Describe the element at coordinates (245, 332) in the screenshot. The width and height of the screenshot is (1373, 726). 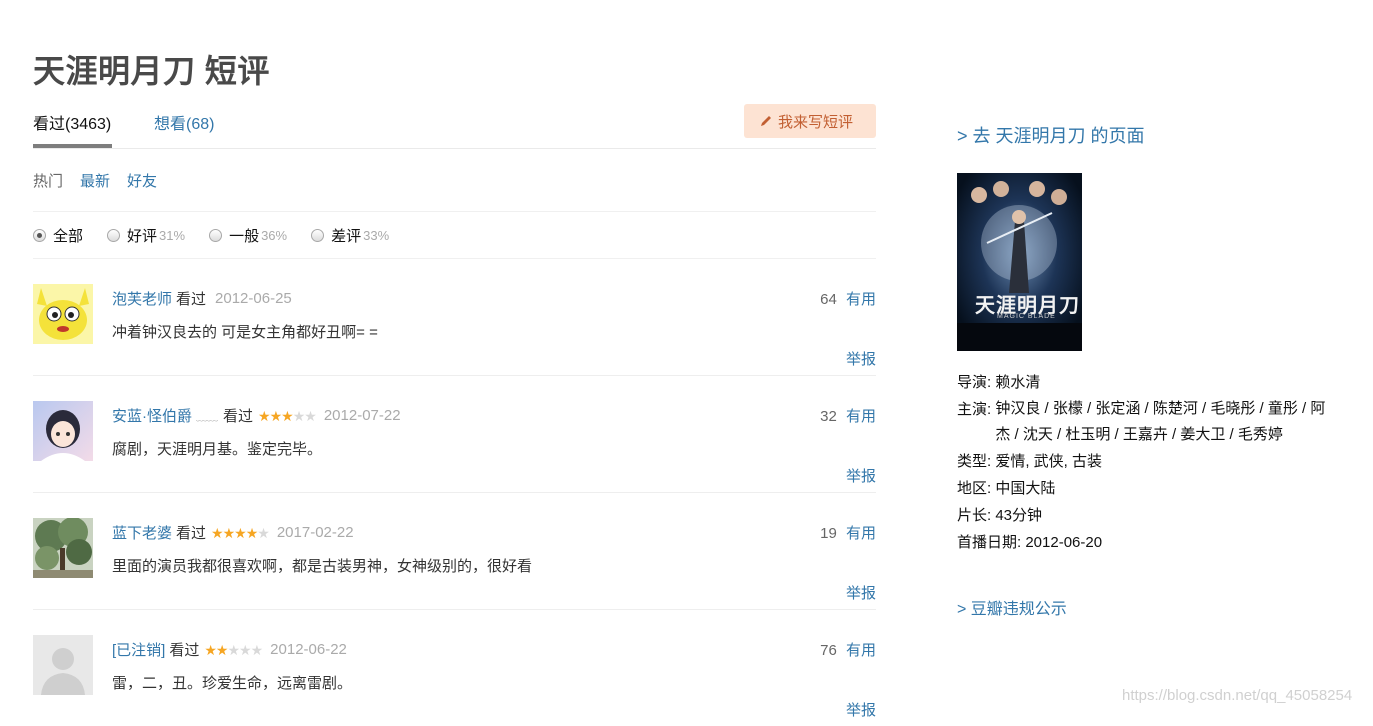
I see `comment-text: 冲着钟汉良去的 可是女主角都好丑啊= =` at that location.